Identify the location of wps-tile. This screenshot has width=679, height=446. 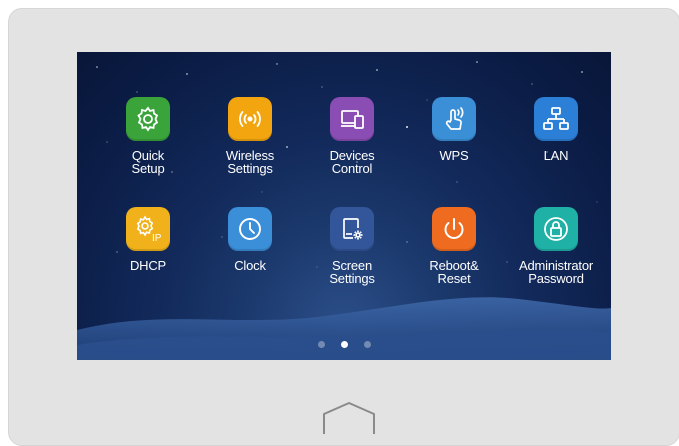
(454, 119).